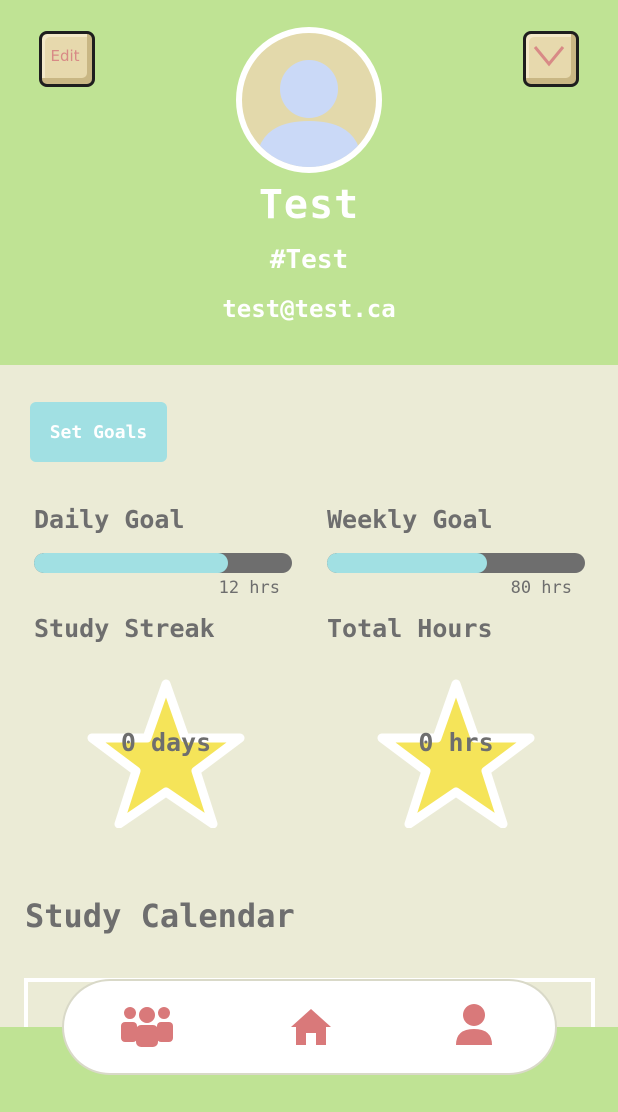 This screenshot has width=618, height=1112. Describe the element at coordinates (98, 432) in the screenshot. I see `set-goals-button: Set Goals` at that location.